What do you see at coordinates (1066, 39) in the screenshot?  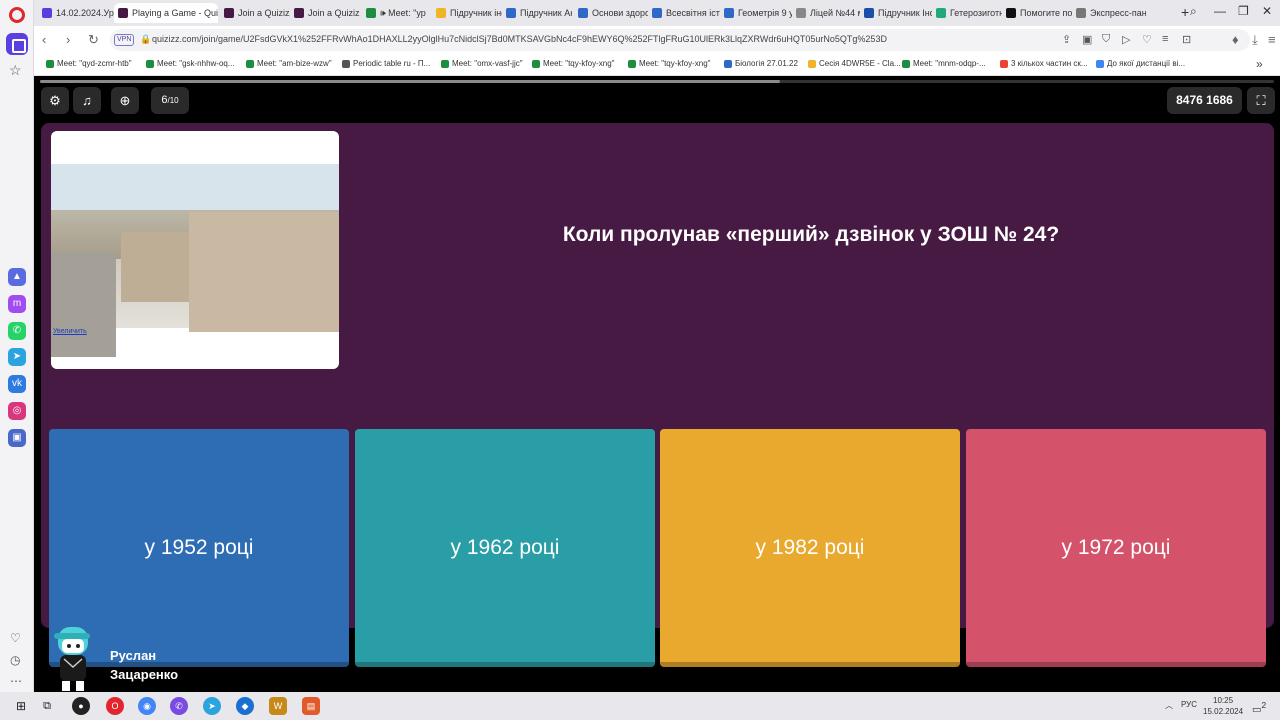 I see `share-icon: ⇪` at bounding box center [1066, 39].